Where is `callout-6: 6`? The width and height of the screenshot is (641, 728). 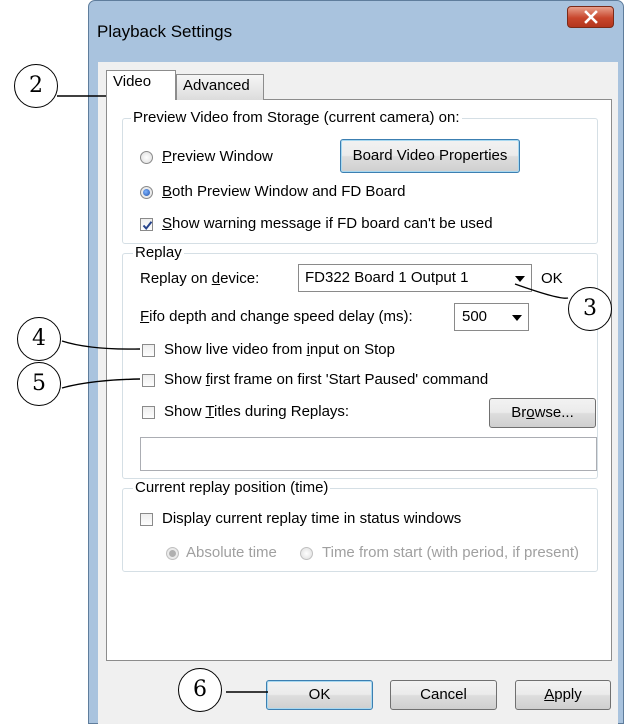 callout-6: 6 is located at coordinates (200, 690).